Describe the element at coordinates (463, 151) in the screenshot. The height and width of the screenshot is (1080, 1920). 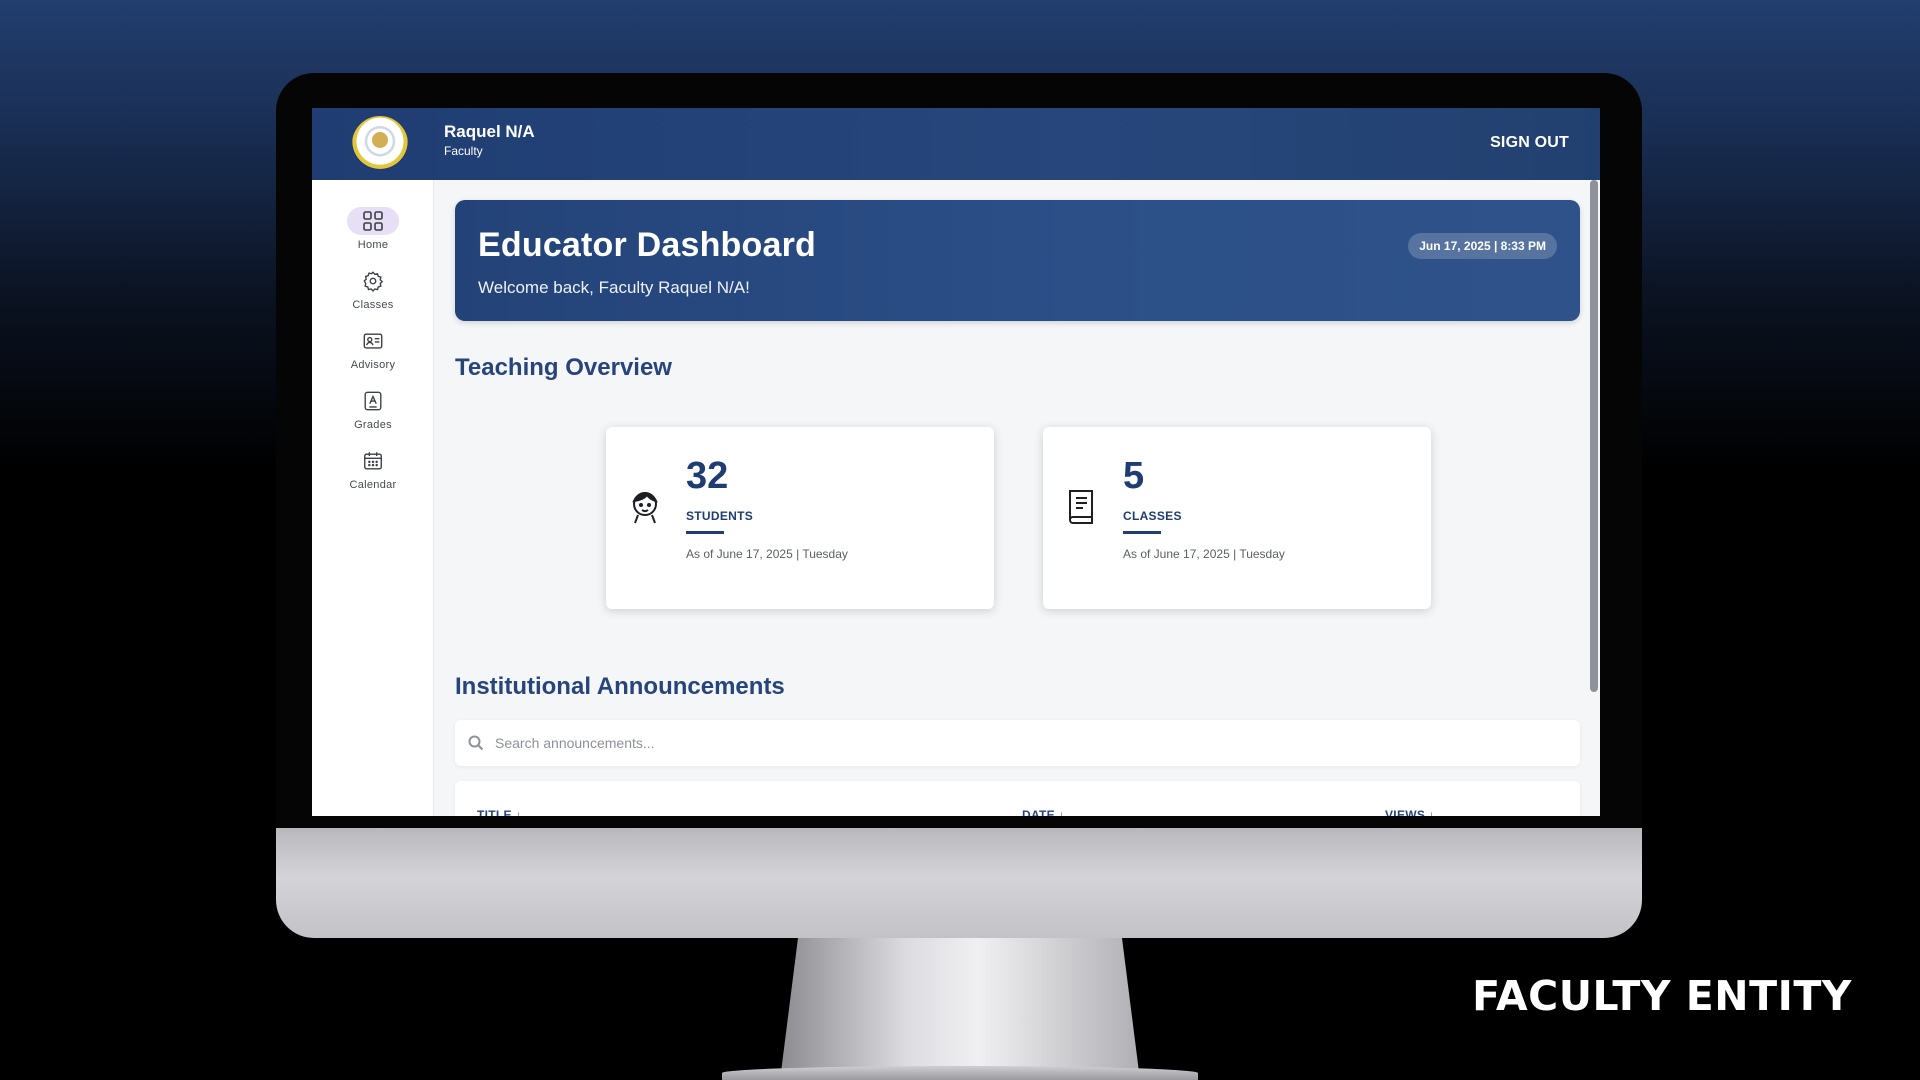
I see `user-role: Faculty` at that location.